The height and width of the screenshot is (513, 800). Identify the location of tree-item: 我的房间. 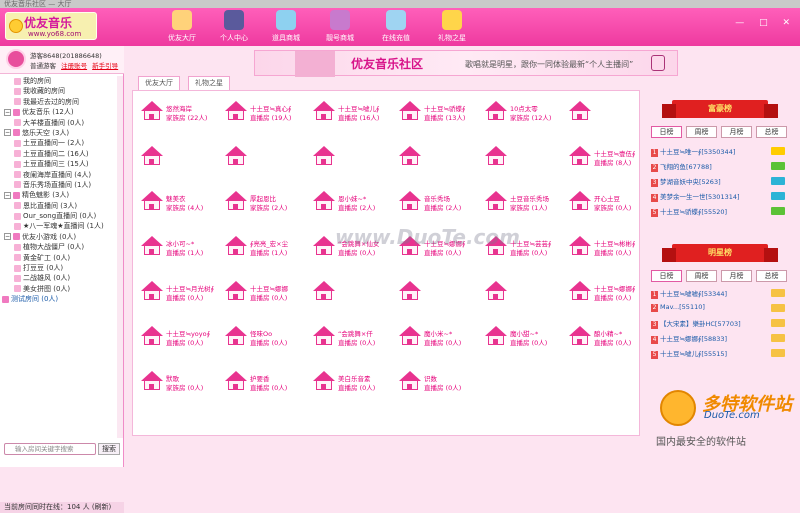
(59, 81).